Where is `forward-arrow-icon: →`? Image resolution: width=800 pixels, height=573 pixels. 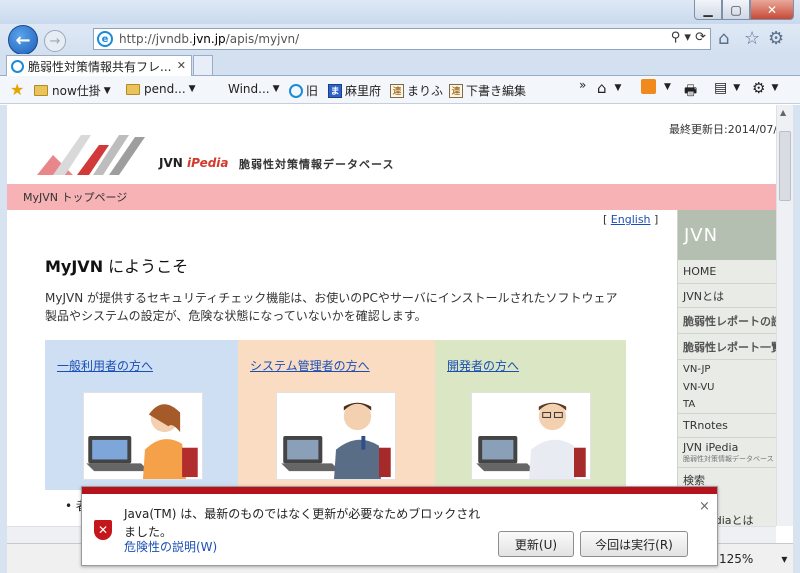
forward-arrow-icon: → is located at coordinates (55, 41).